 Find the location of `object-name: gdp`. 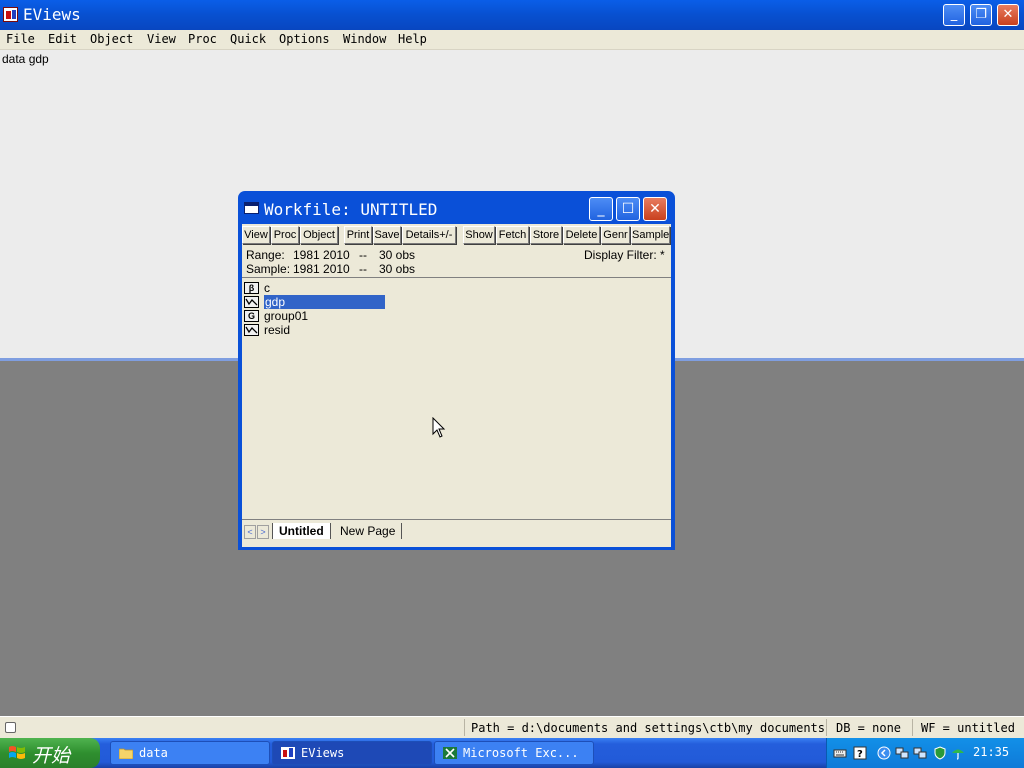

object-name: gdp is located at coordinates (324, 302).